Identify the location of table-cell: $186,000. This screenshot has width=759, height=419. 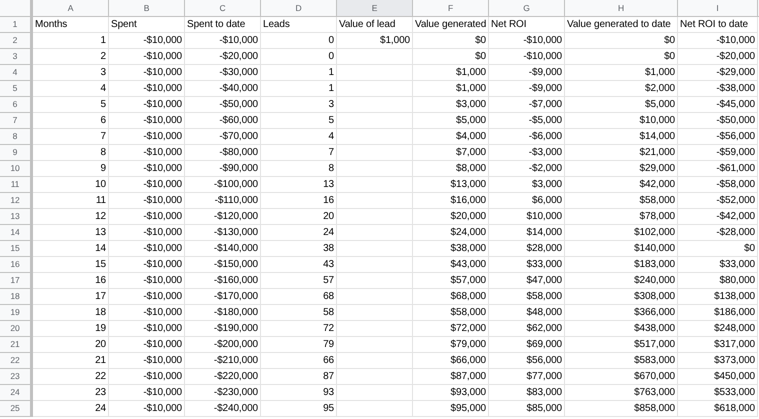
(718, 313).